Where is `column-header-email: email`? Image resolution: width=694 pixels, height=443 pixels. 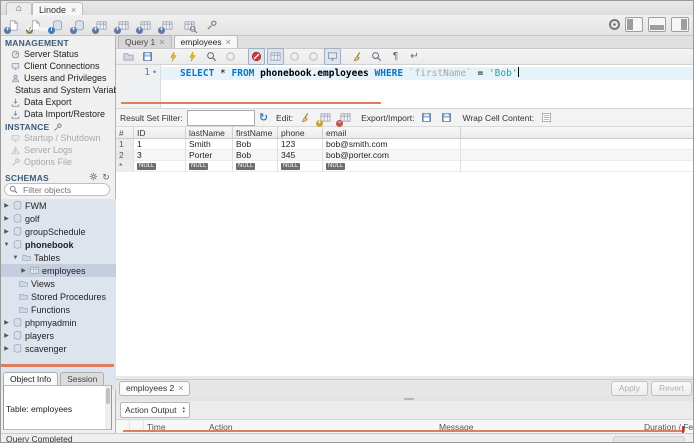
column-header-email: email is located at coordinates (392, 133).